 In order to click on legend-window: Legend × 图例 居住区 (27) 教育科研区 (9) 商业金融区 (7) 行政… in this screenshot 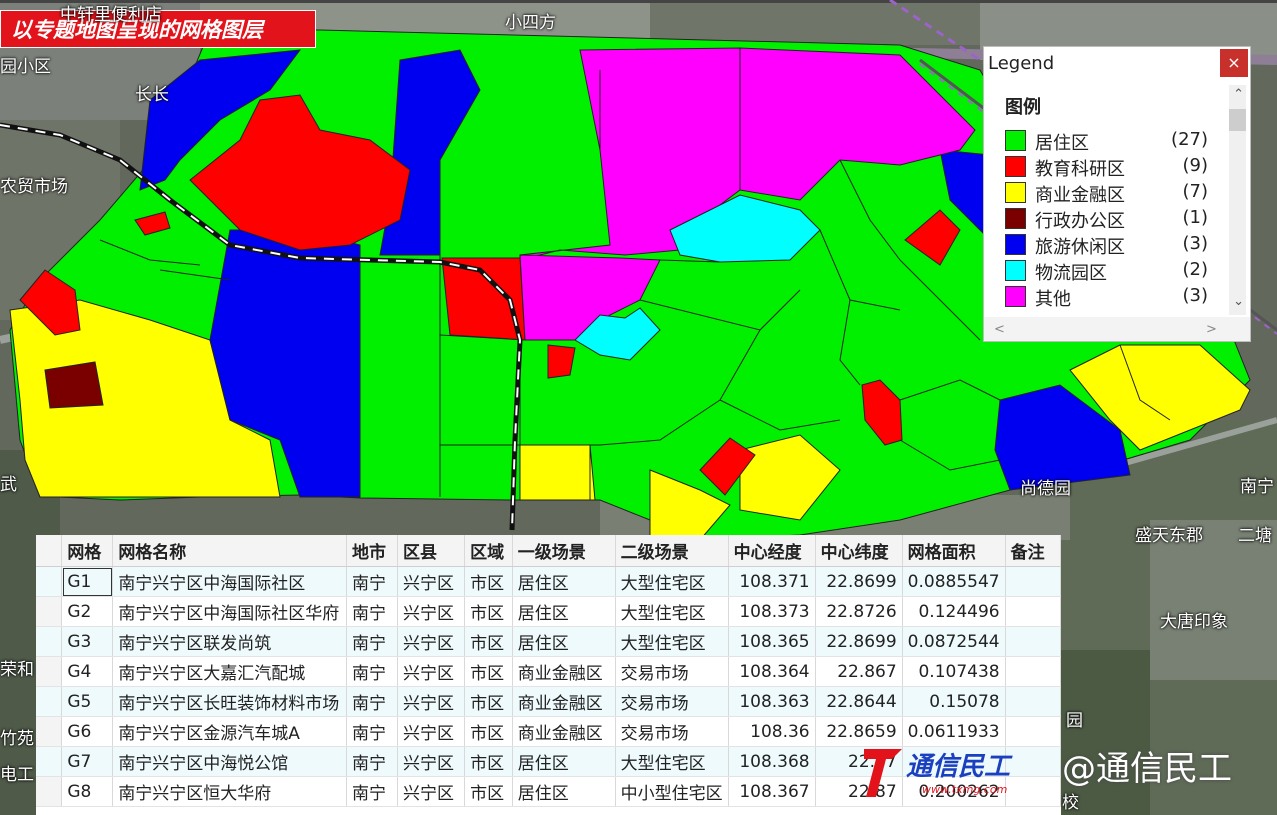, I will do `click(1117, 194)`.